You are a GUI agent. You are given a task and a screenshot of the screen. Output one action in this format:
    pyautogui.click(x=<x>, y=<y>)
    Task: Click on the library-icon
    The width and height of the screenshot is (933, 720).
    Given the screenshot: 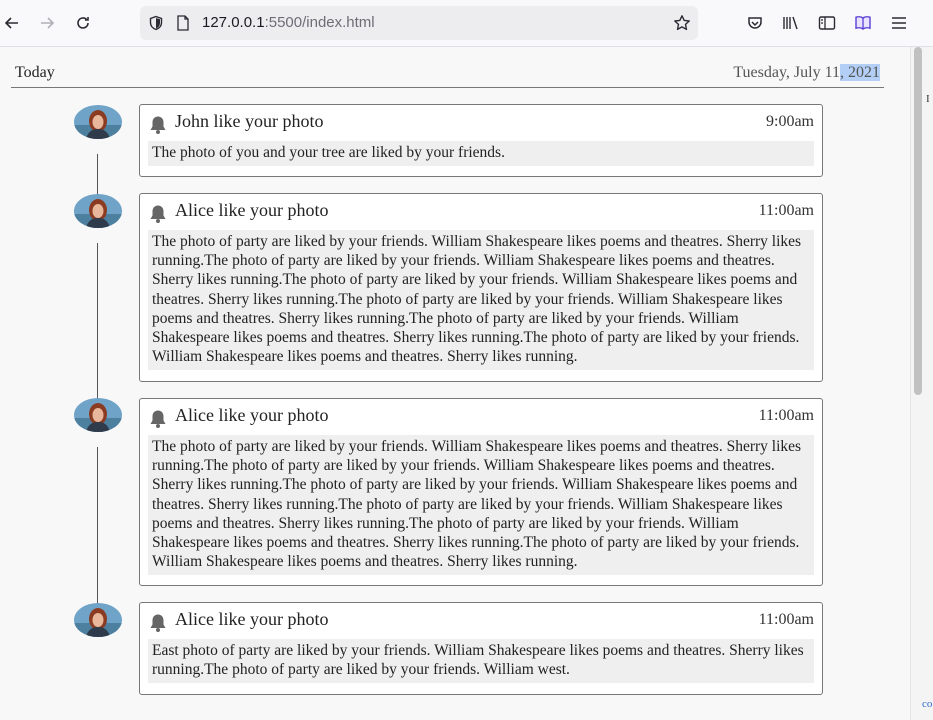 What is the action you would take?
    pyautogui.click(x=791, y=23)
    